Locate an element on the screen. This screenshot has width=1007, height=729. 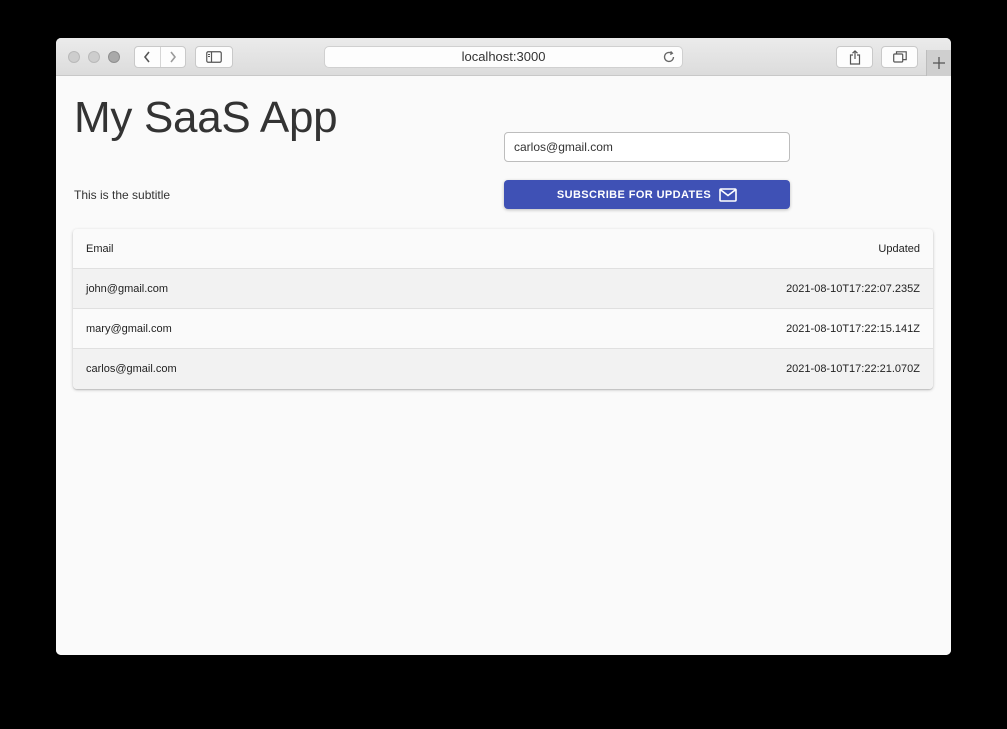
forward-button is located at coordinates (172, 57).